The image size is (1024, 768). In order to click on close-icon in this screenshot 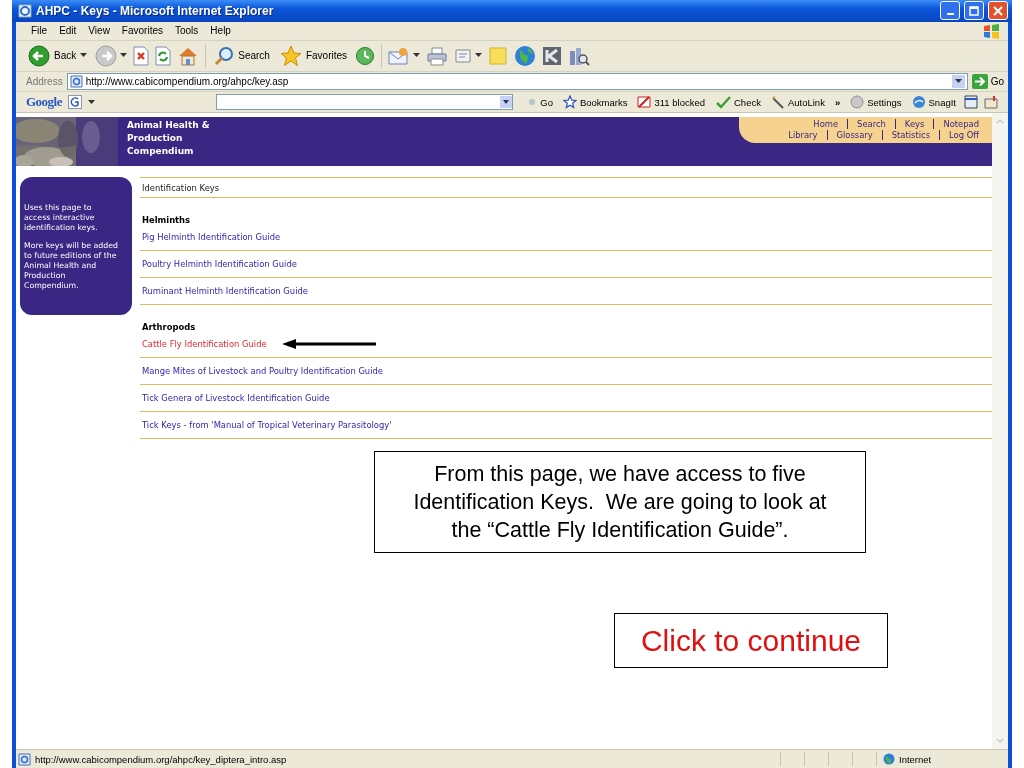, I will do `click(998, 10)`.